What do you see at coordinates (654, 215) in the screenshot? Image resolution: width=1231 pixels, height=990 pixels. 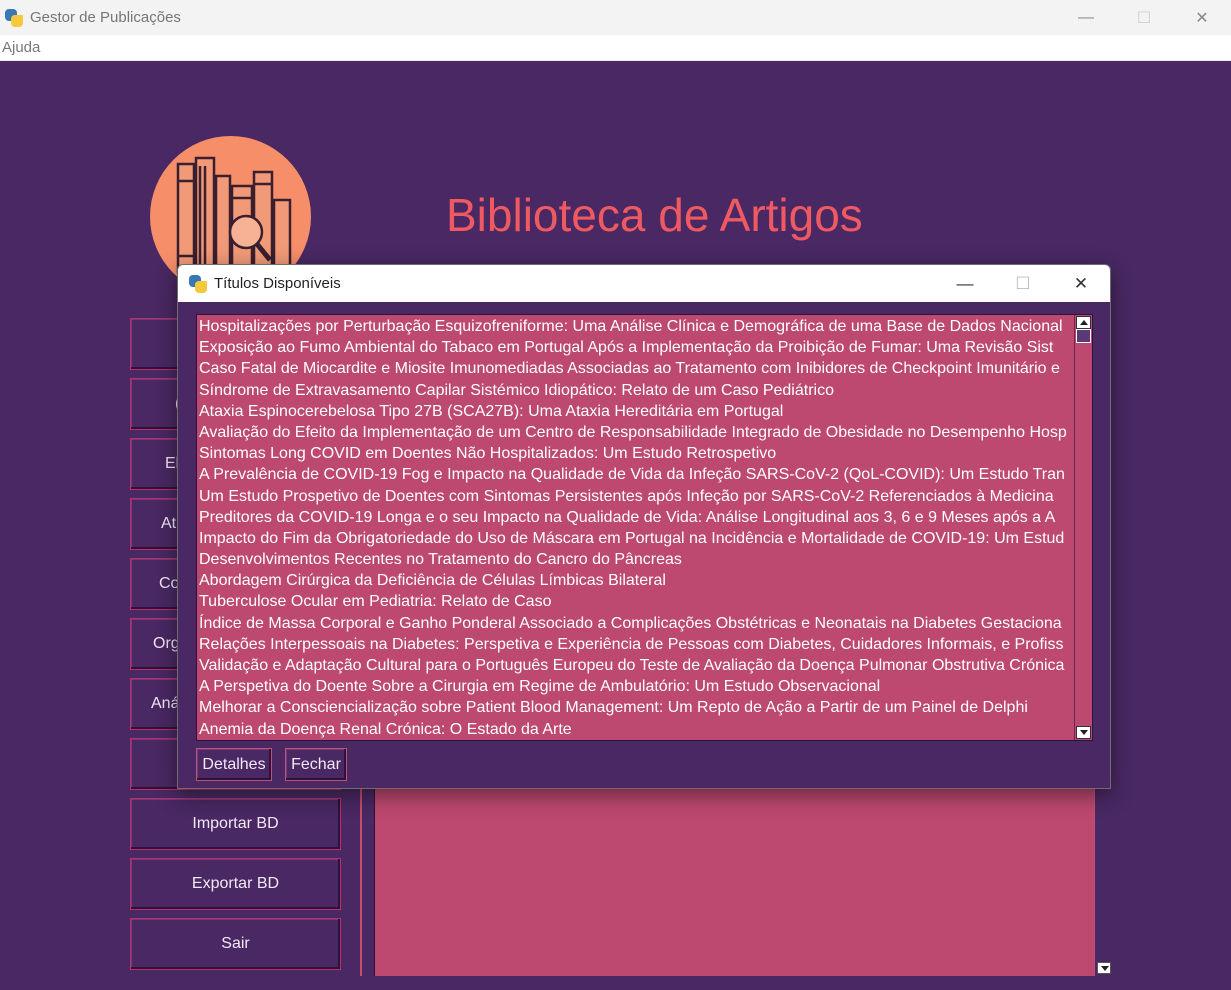 I see `app-title: Biblioteca de Artigos` at bounding box center [654, 215].